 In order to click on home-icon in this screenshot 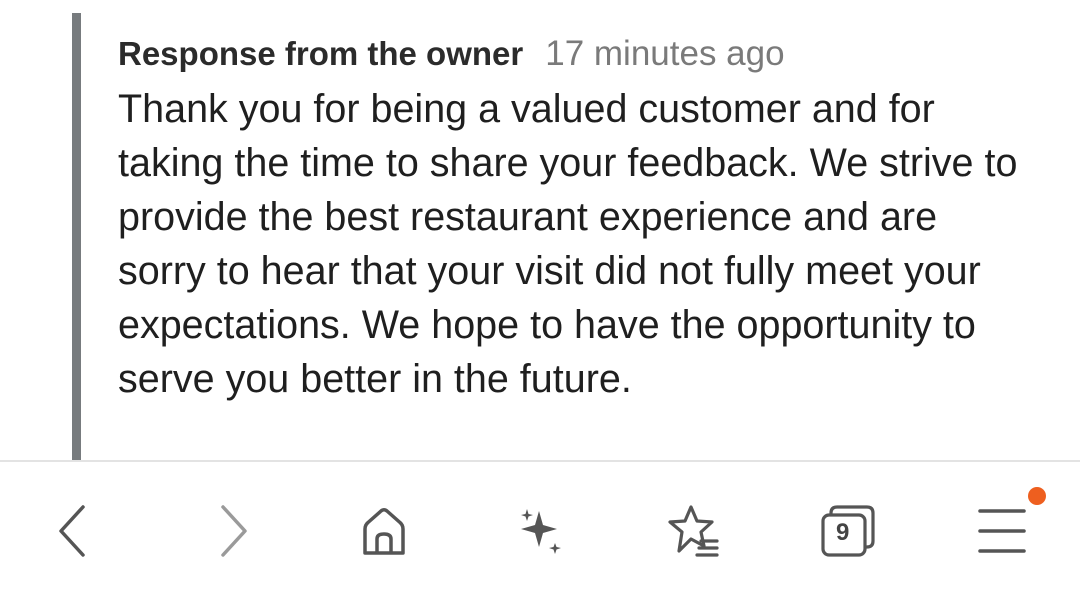, I will do `click(384, 531)`.